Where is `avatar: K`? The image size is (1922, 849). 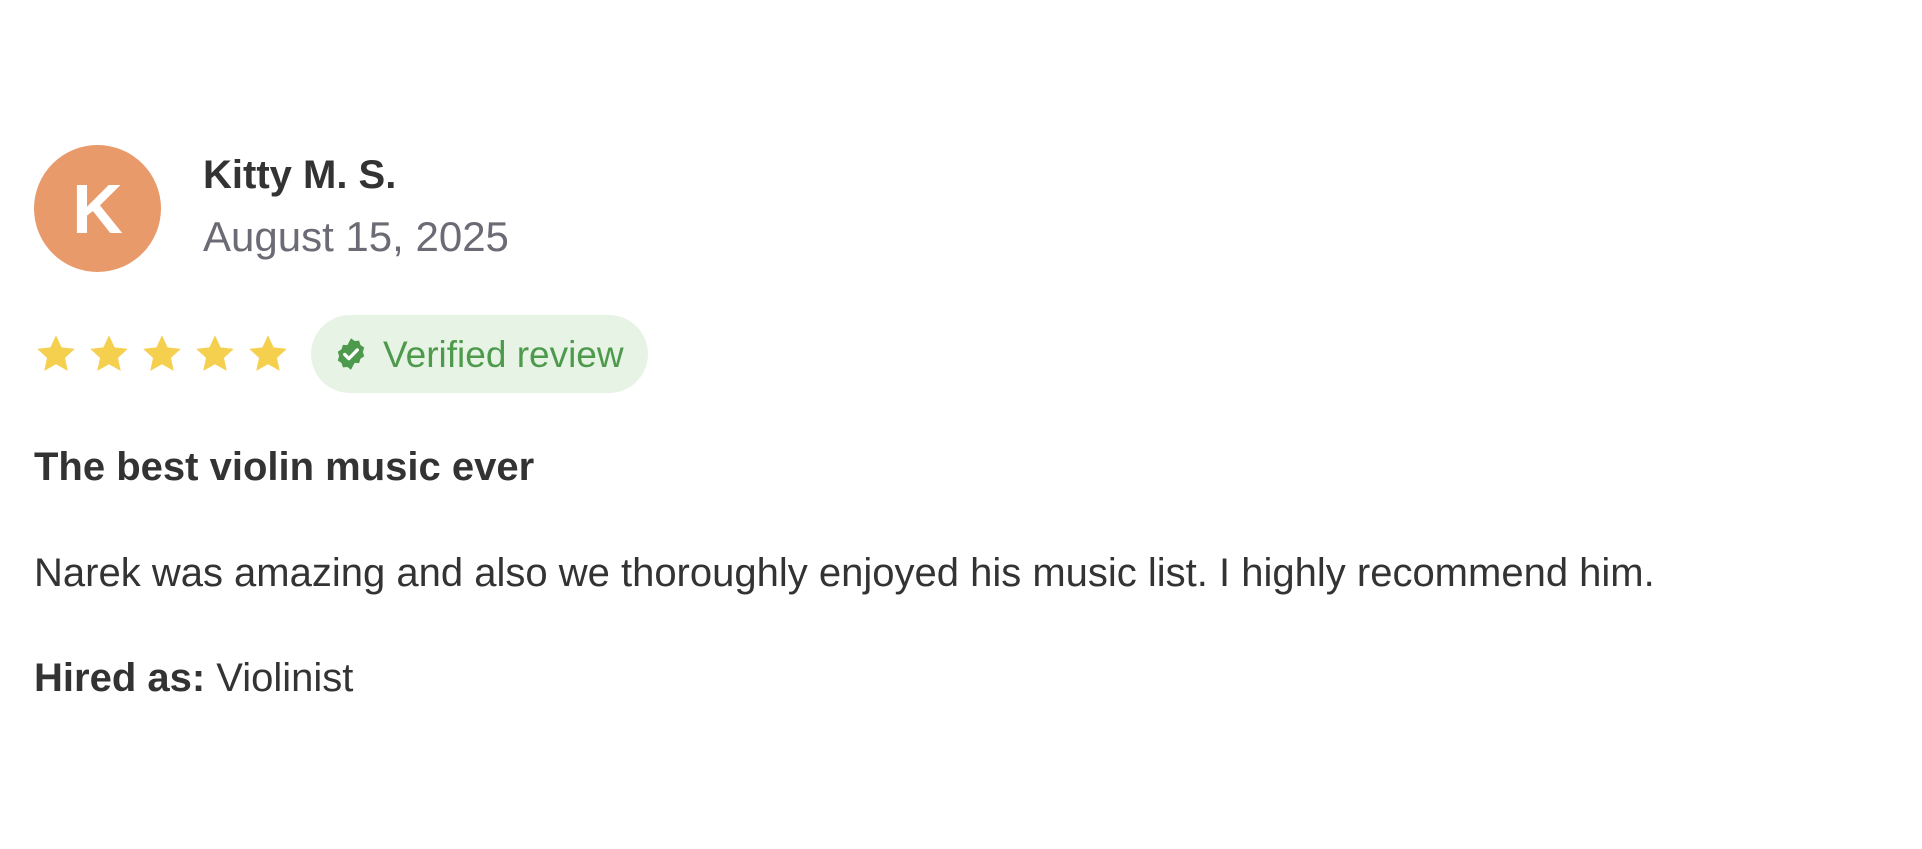
avatar: K is located at coordinates (97, 208).